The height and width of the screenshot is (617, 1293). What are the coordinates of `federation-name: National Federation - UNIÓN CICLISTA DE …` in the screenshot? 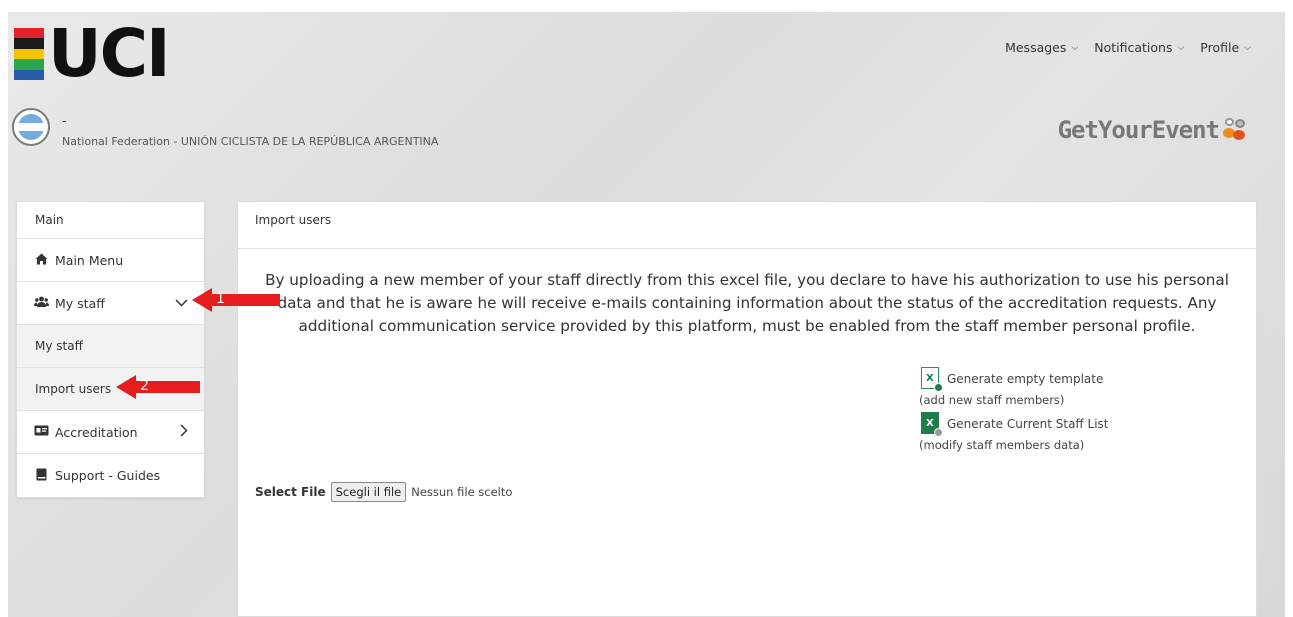 It's located at (250, 141).